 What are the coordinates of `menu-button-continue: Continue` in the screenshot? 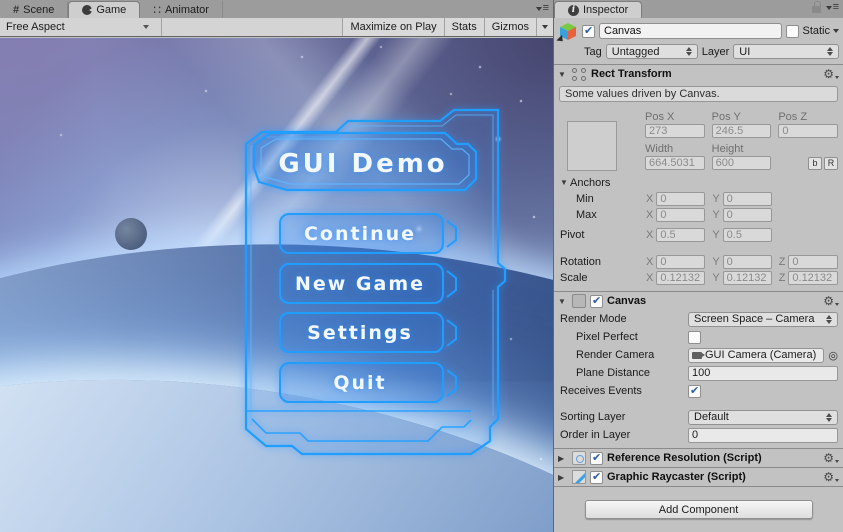 It's located at (368, 233).